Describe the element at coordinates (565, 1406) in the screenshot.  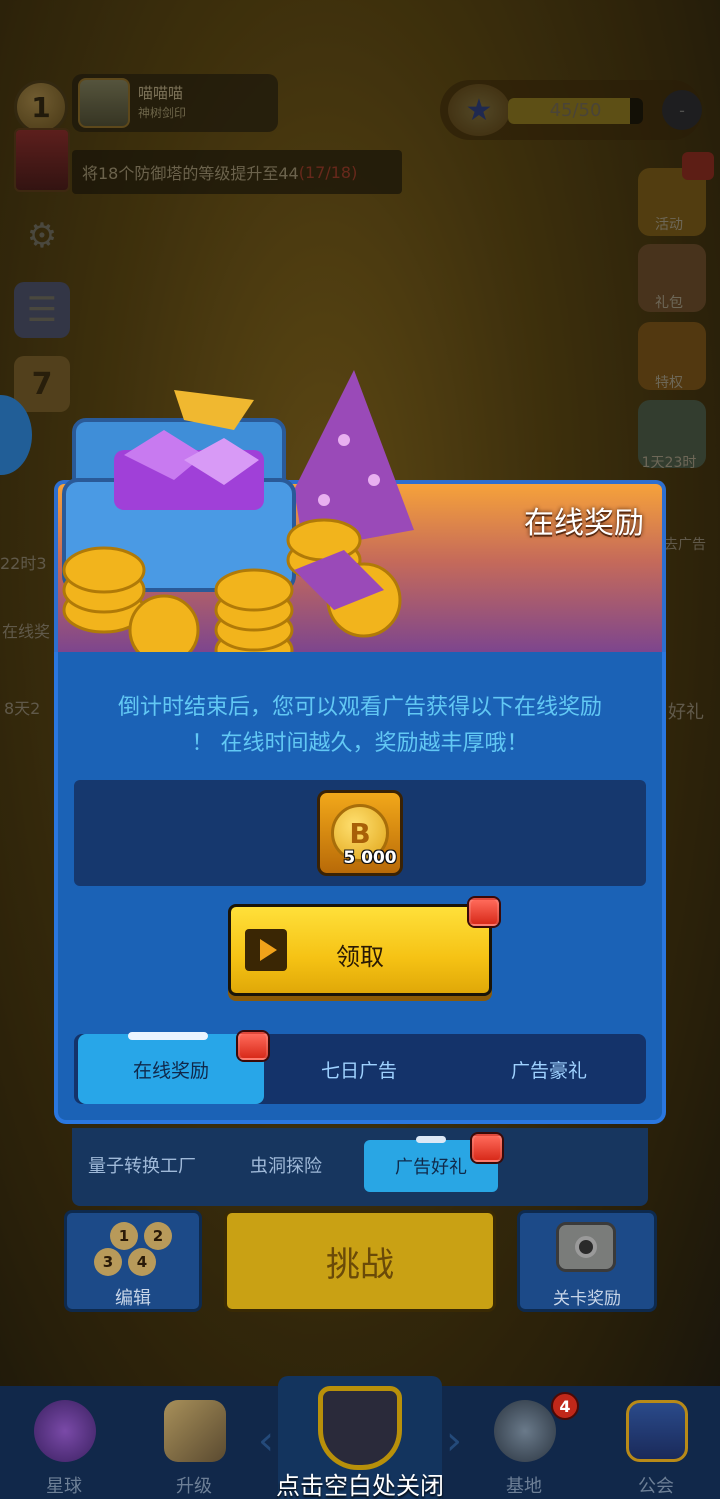
I see `base-count-badge: 4` at that location.